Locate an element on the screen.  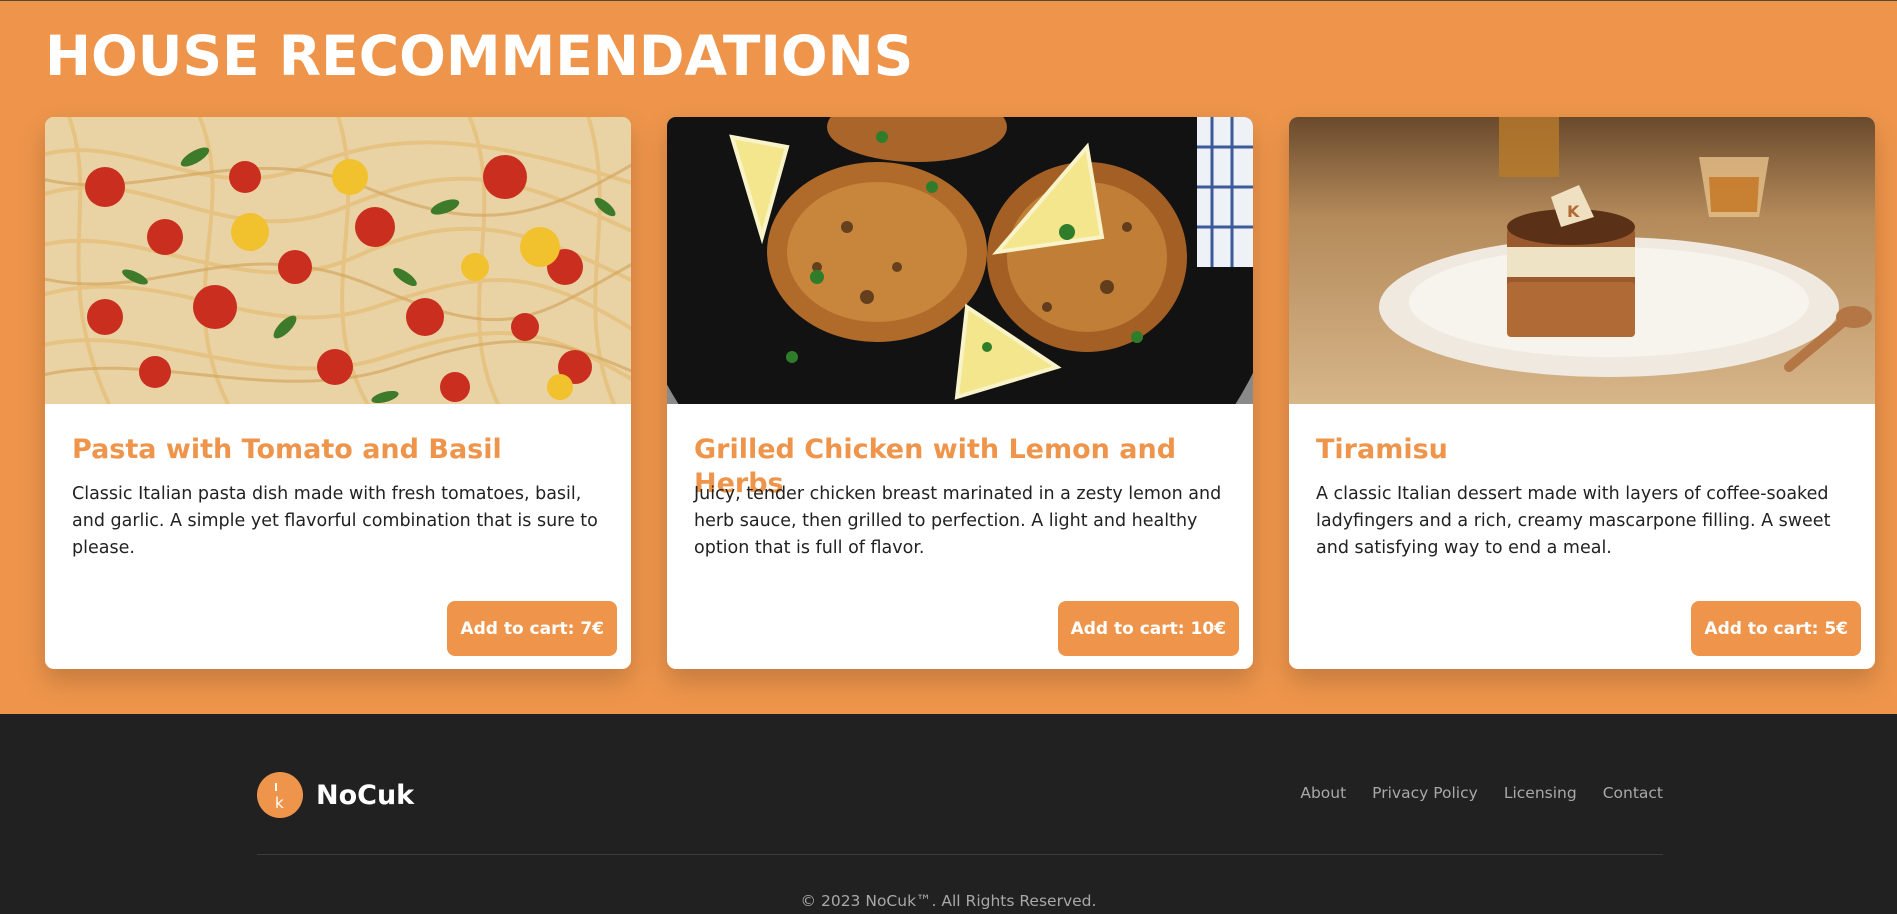
chef-knife-logo-icon: k is located at coordinates (280, 795).